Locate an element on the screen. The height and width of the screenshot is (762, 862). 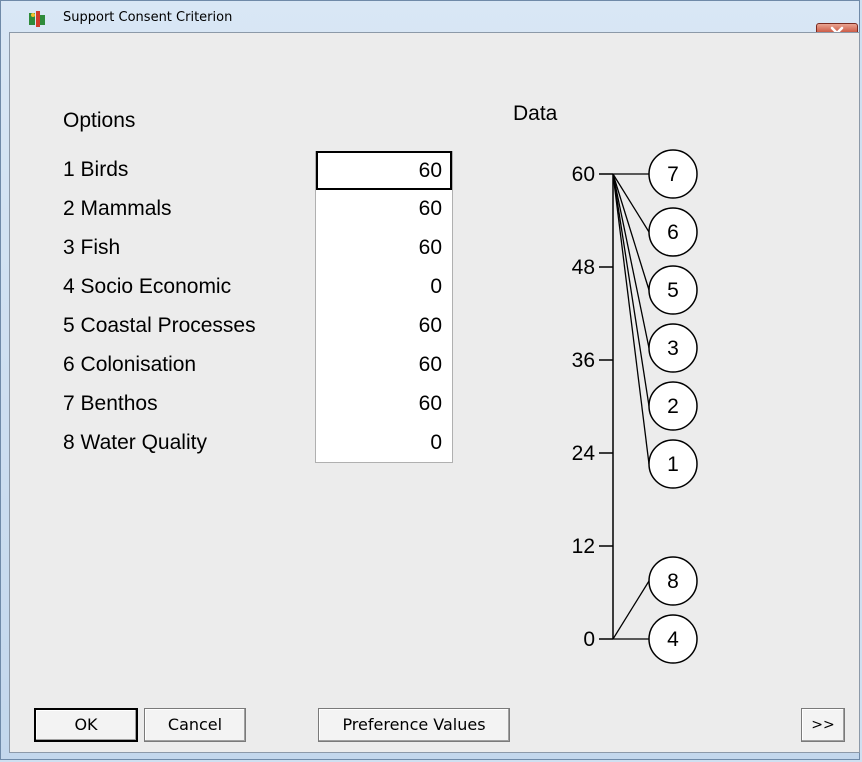
values-grid: 60 60 60 0 60 60 60 0 is located at coordinates (384, 307).